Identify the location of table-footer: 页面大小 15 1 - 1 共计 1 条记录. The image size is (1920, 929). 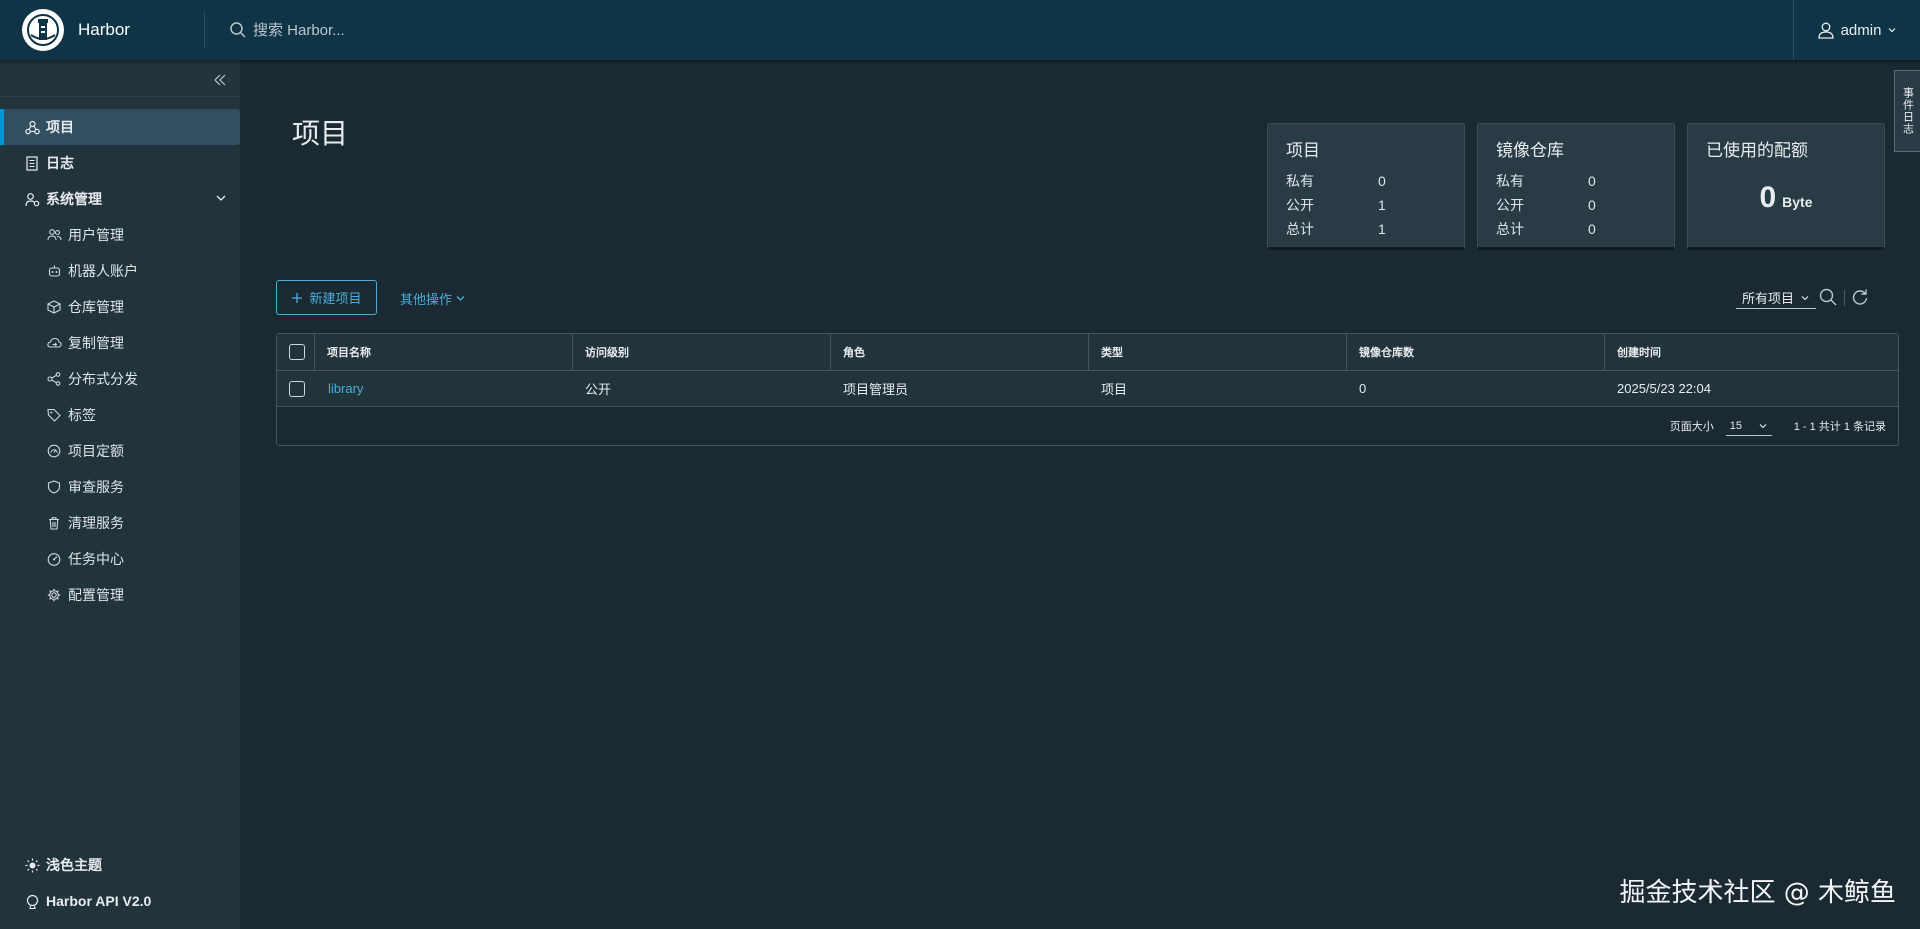
(1087, 426).